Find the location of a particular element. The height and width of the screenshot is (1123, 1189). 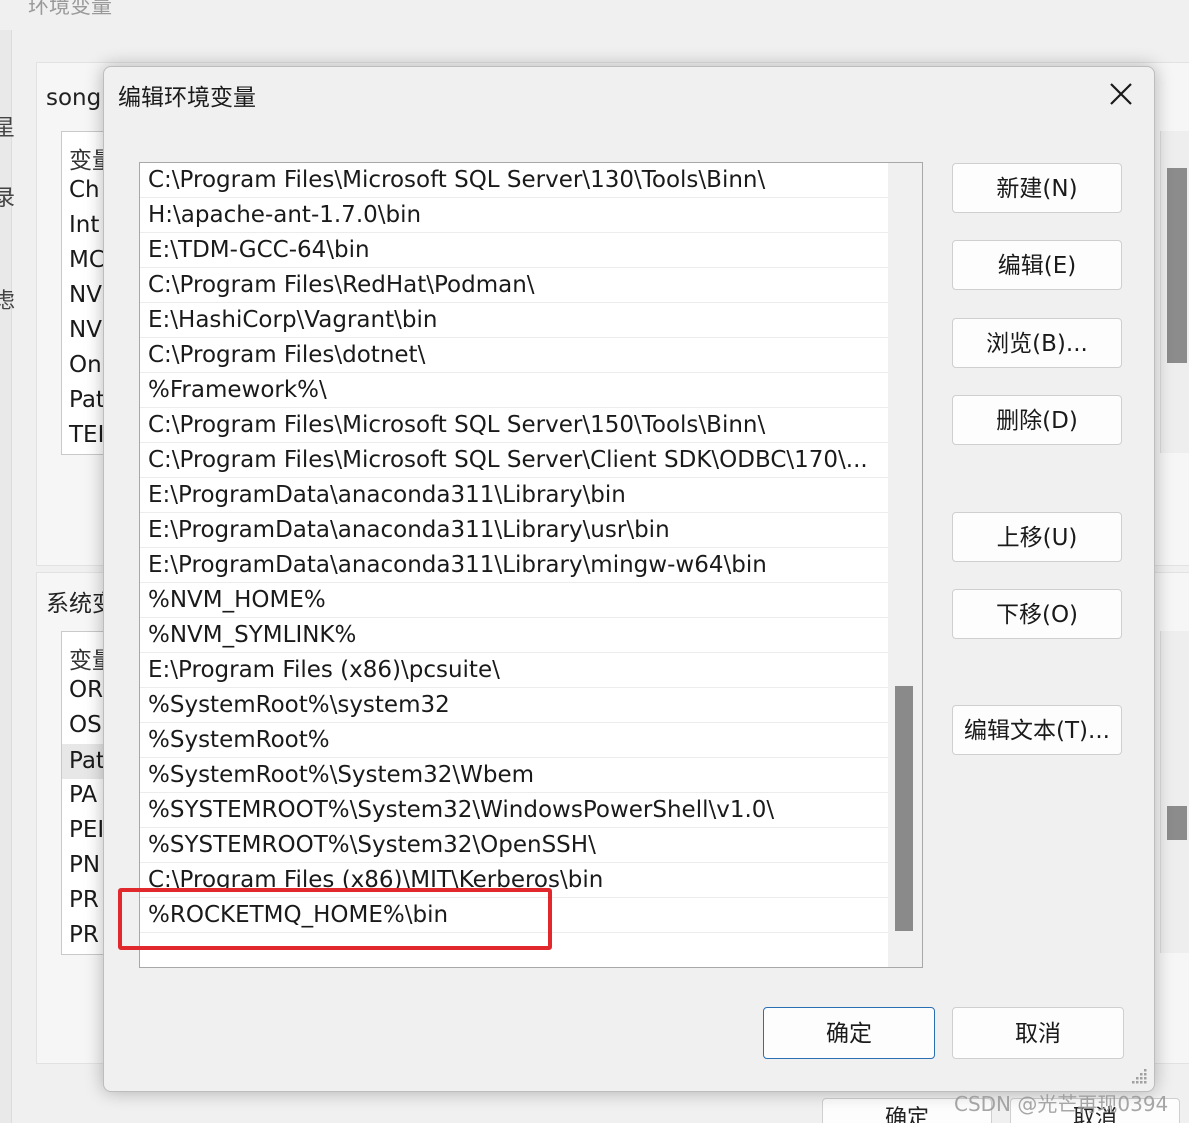

list-item: Int is located at coordinates (84, 225).